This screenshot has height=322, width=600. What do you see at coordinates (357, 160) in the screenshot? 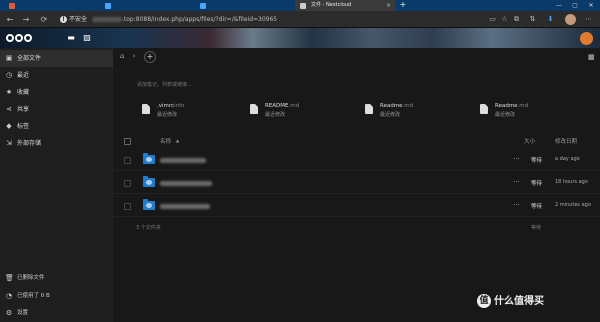
I see `table-row: ··· 等待 a day ago` at bounding box center [357, 160].